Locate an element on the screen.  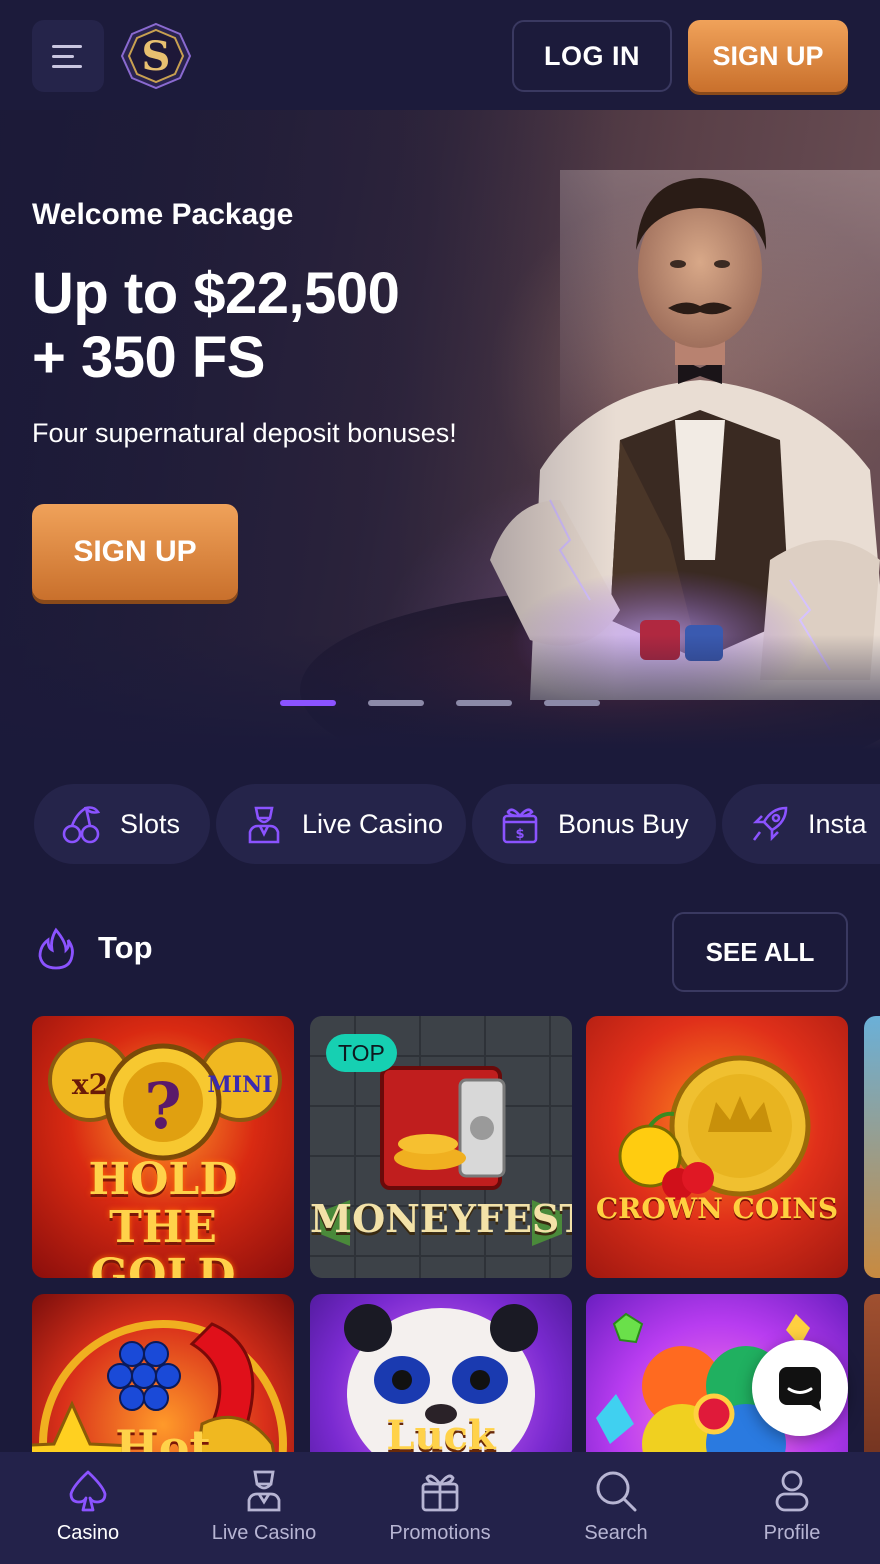
nav-label: Promotions is located at coordinates (440, 1533).